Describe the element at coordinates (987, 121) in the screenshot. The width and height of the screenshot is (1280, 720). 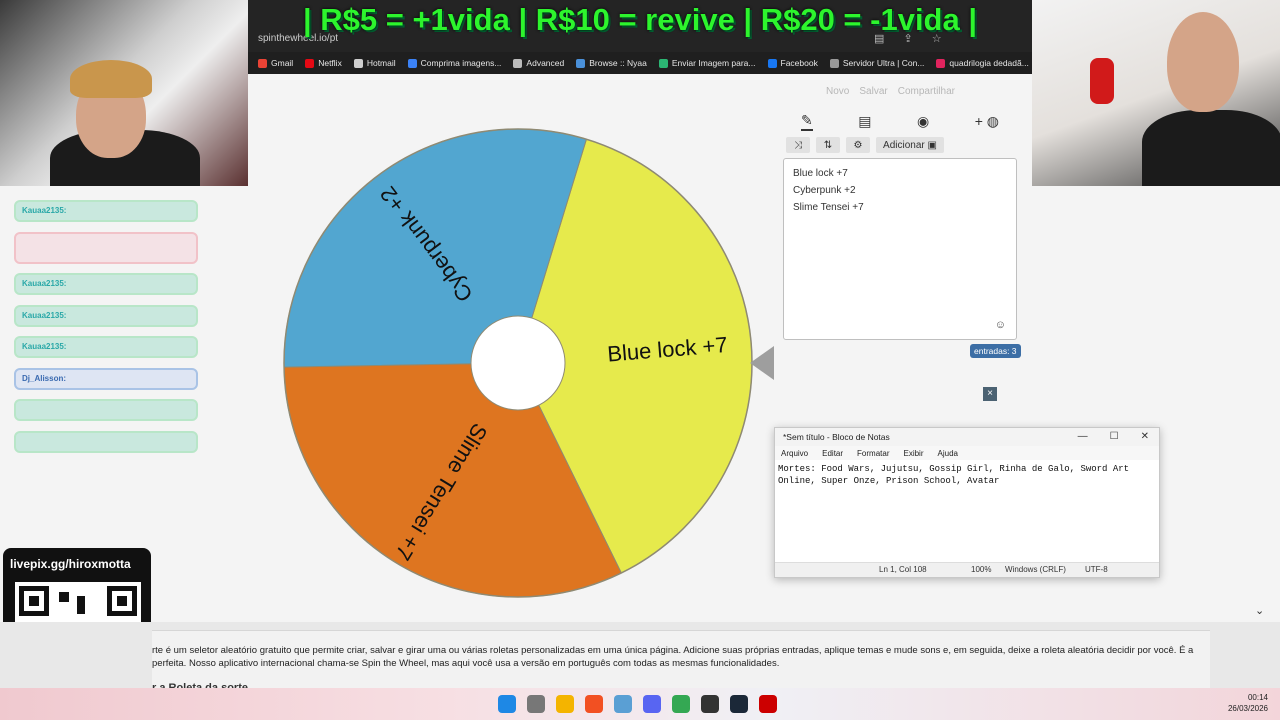
I see `add-color-icon: + ◍` at that location.